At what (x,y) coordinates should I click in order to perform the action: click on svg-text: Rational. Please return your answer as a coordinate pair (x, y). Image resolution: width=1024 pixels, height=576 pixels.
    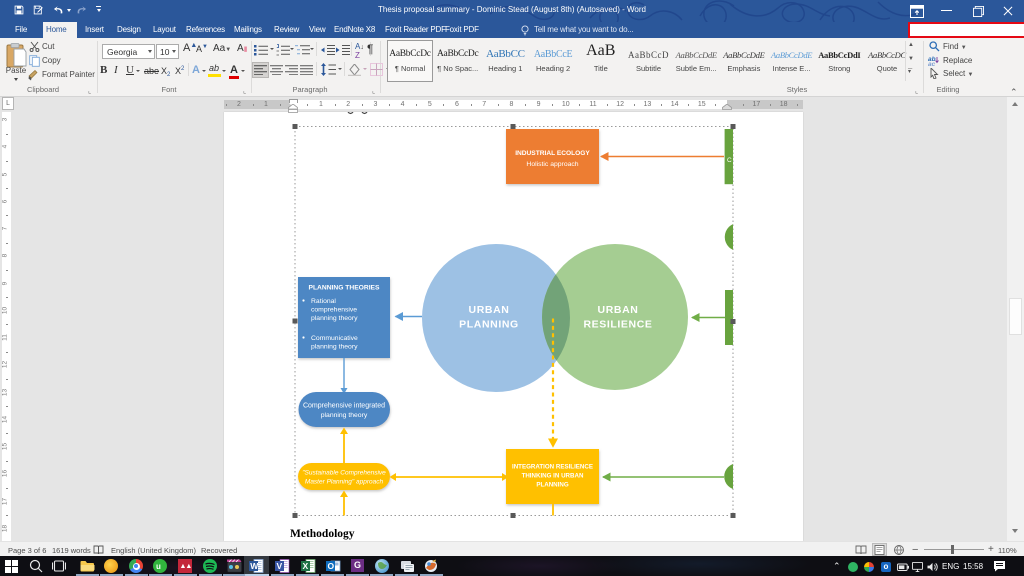
    Looking at the image, I should click on (323, 301).